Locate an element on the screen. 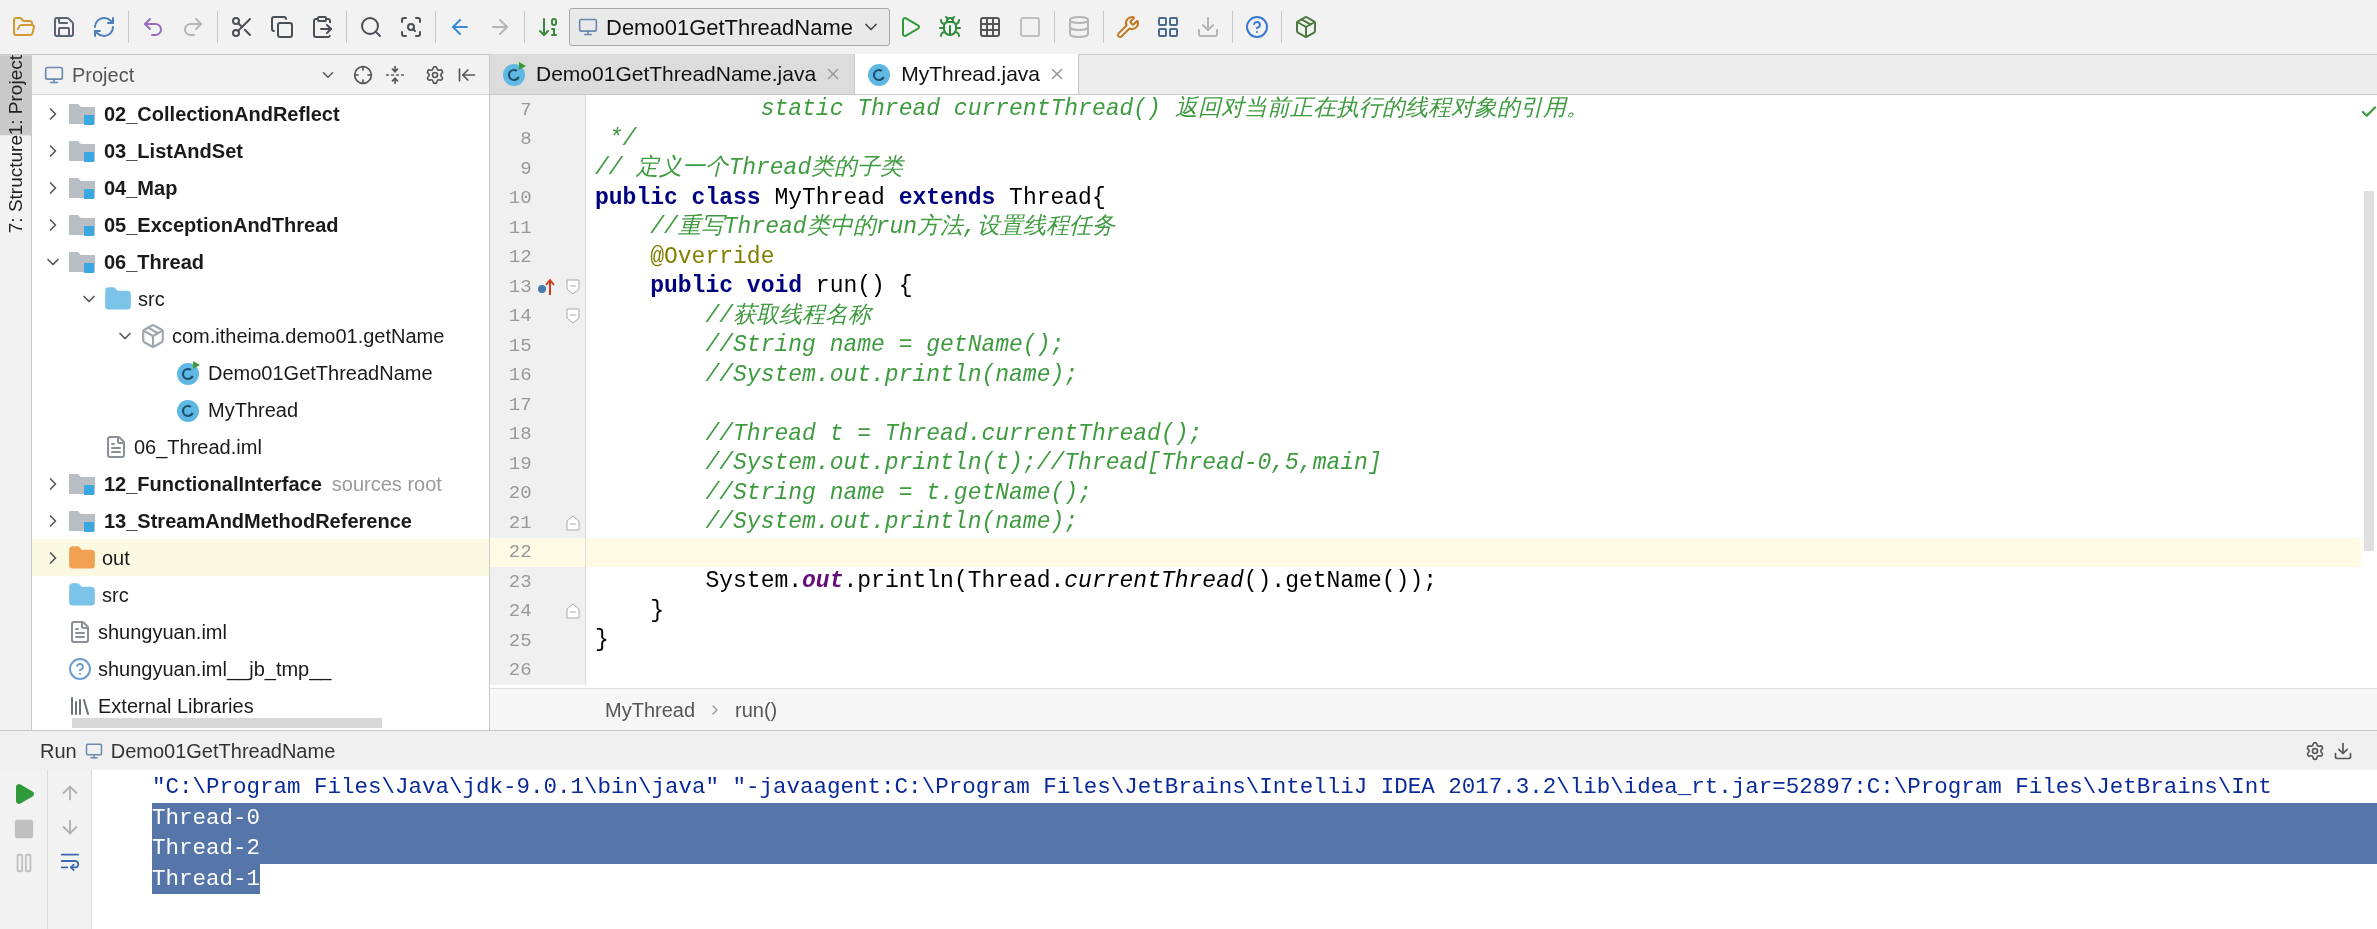 Image resolution: width=2377 pixels, height=929 pixels. code-line: */ is located at coordinates (622, 139).